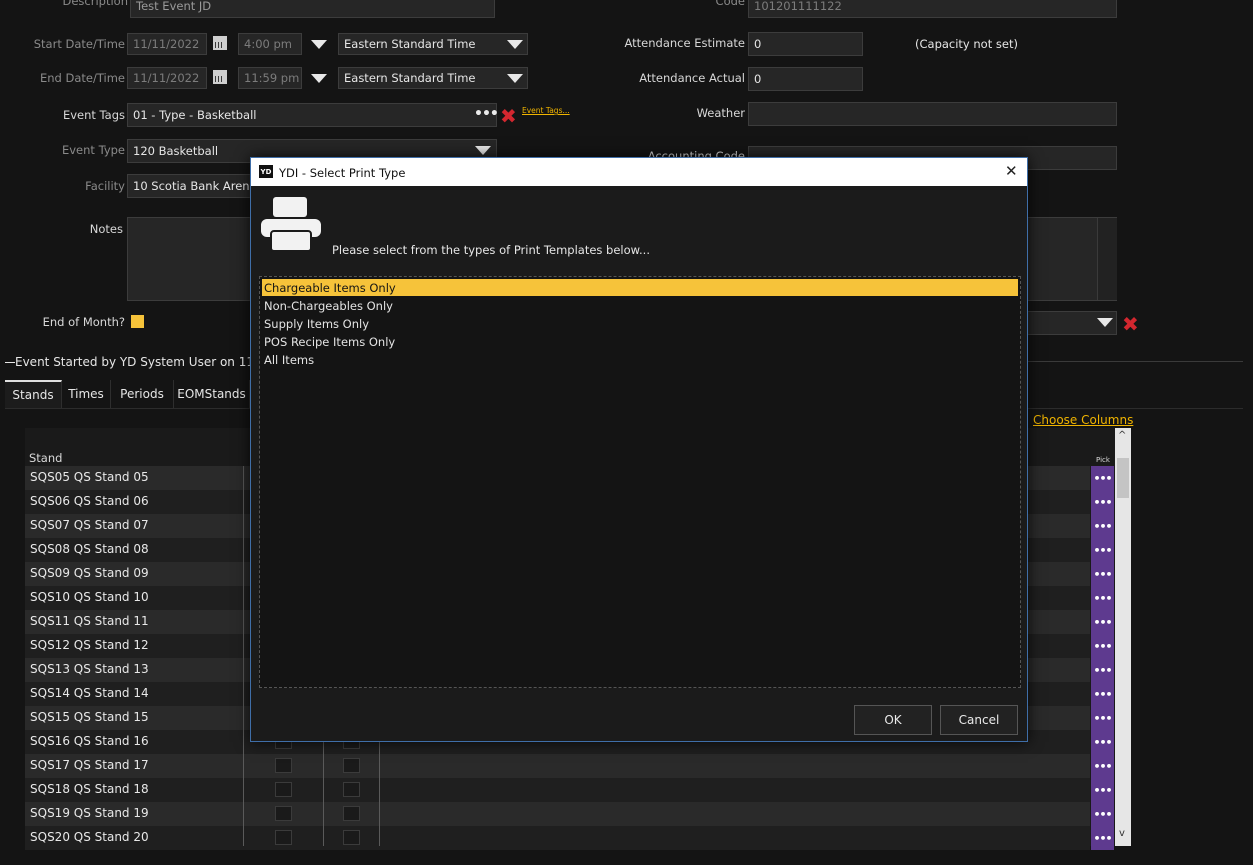  I want to click on start-date-field: 11/11/2022, so click(167, 44).